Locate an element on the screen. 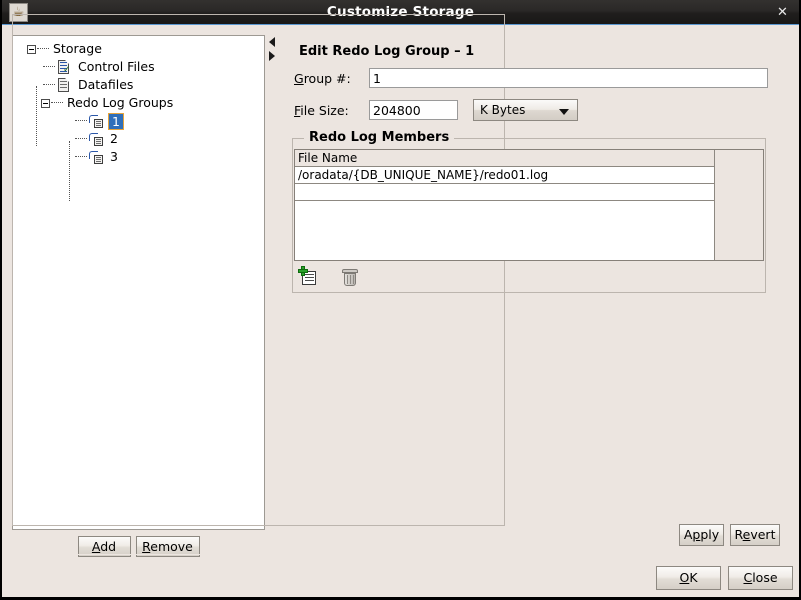 The height and width of the screenshot is (600, 801). apply-button: Apply is located at coordinates (701, 535).